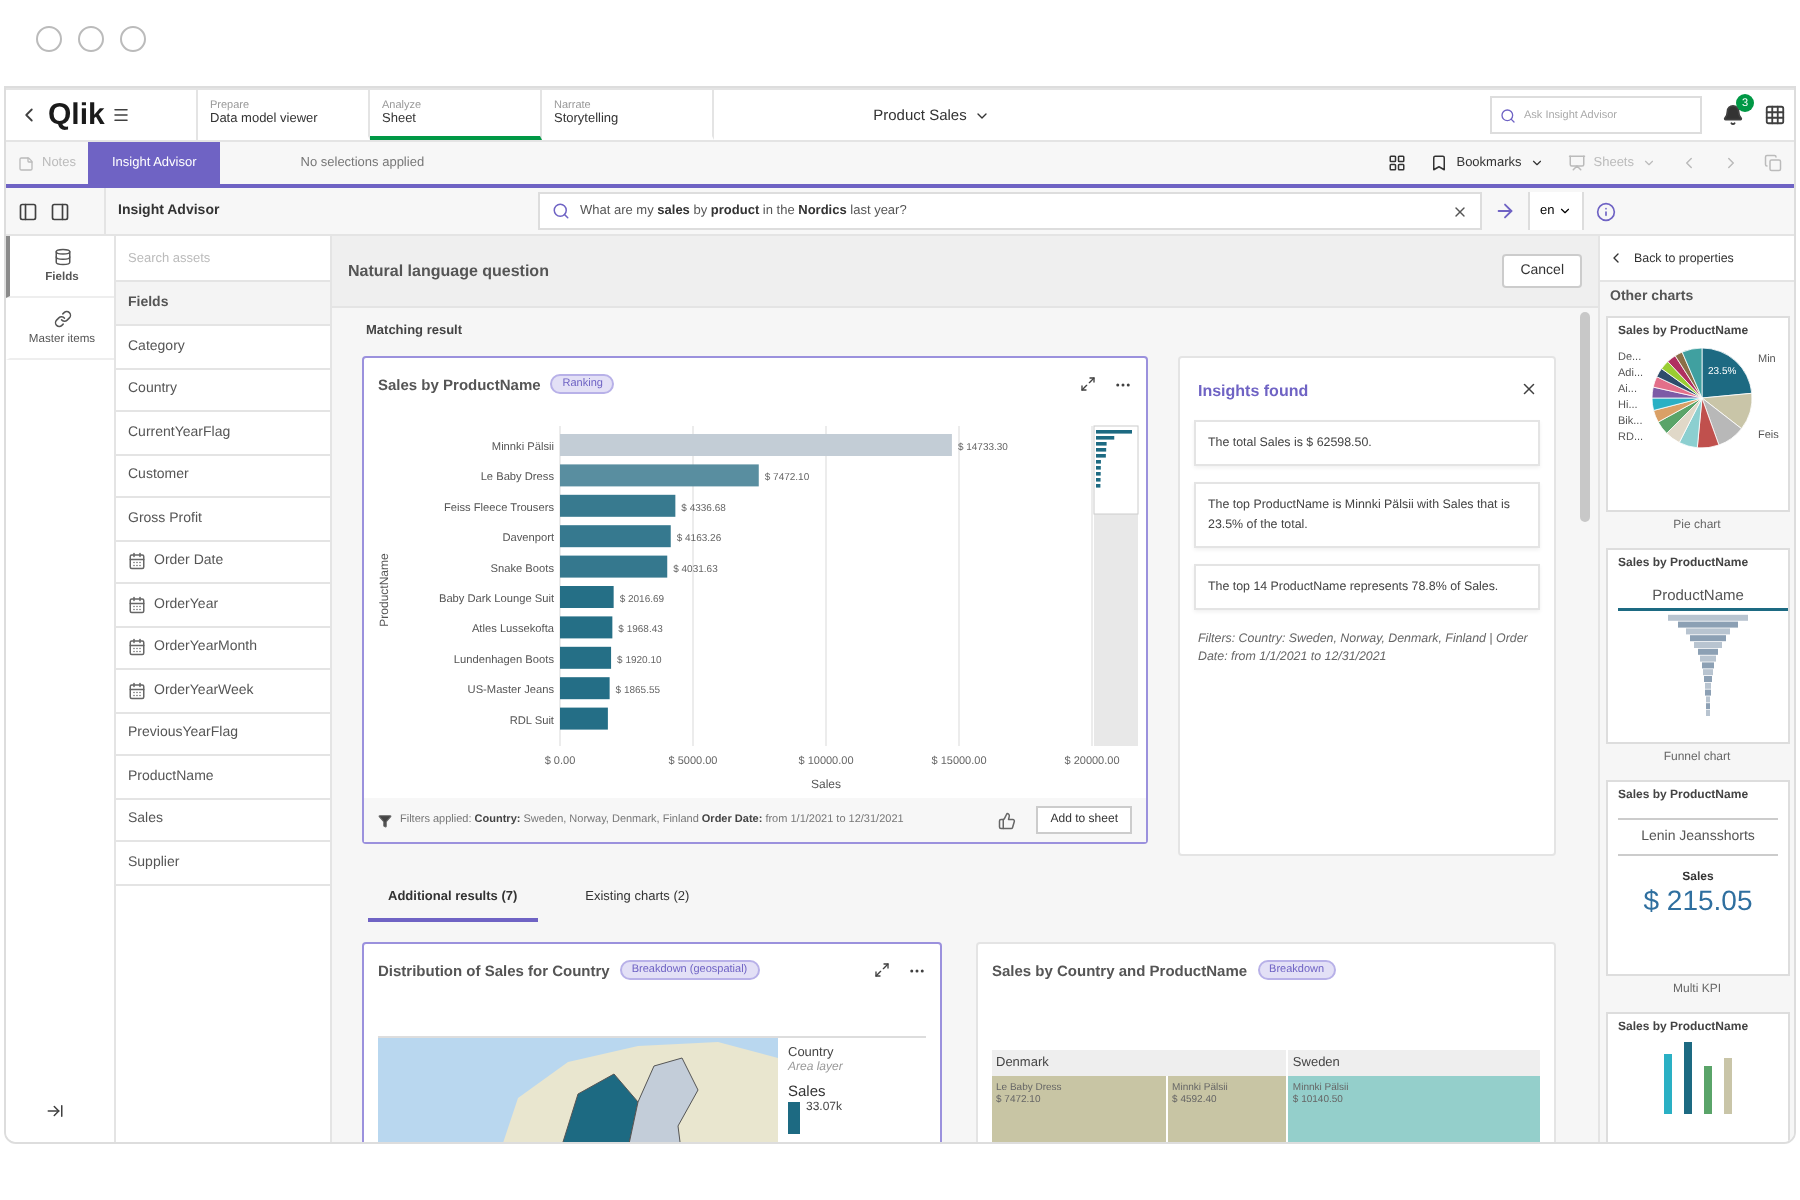  What do you see at coordinates (28, 211) in the screenshot?
I see `panel-left-icon` at bounding box center [28, 211].